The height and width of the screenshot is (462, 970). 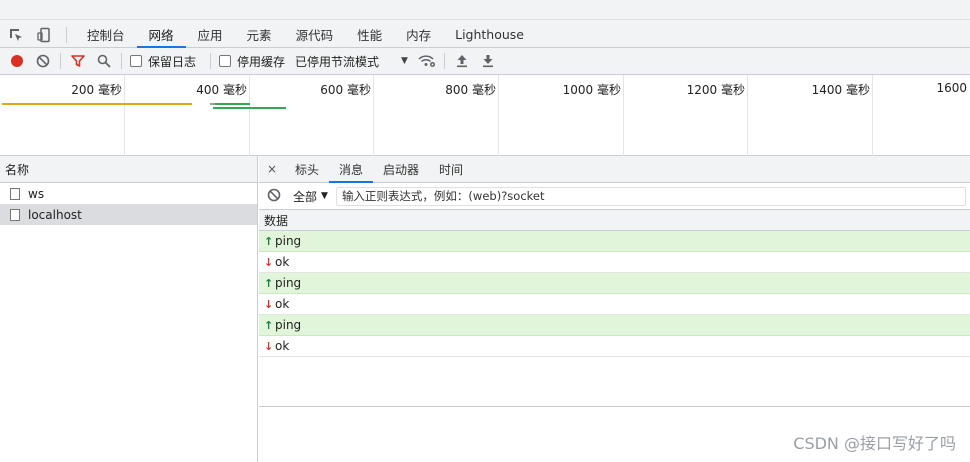 I want to click on tab-sources: 源代码, so click(x=315, y=34).